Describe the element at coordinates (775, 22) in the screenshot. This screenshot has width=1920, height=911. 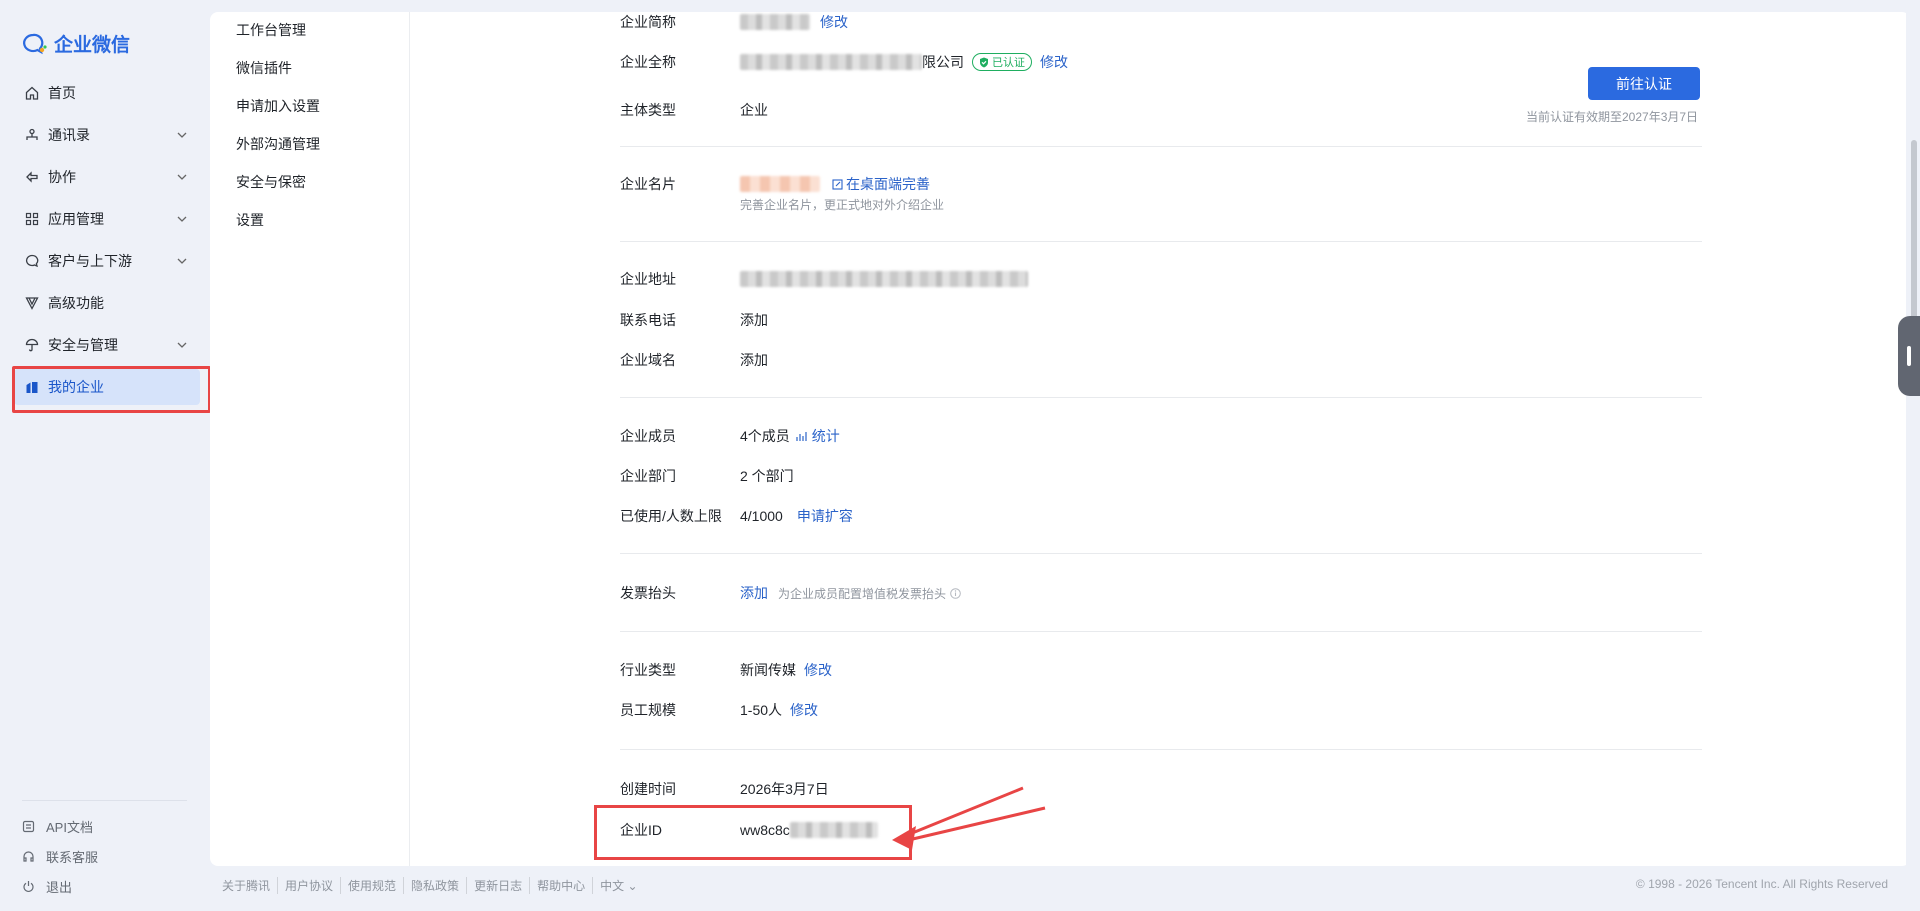
I see `short-name-blurred` at that location.